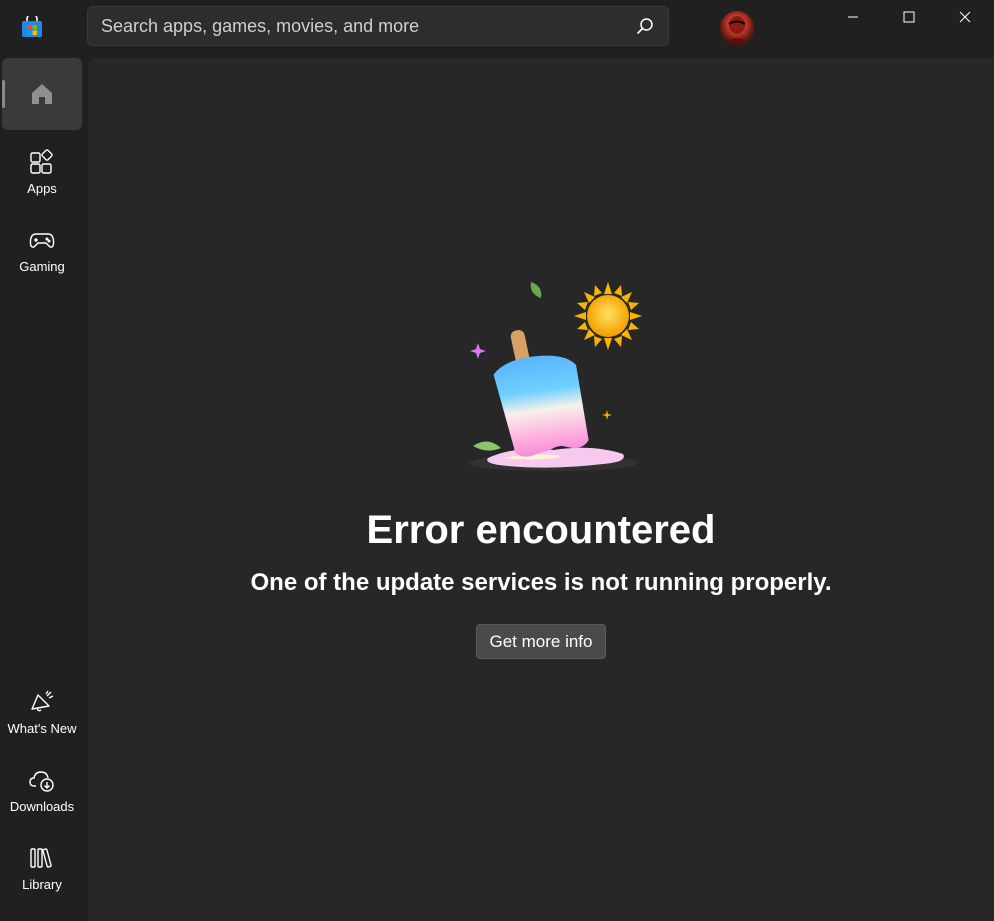 The height and width of the screenshot is (921, 994). Describe the element at coordinates (42, 884) in the screenshot. I see `sidebar-item-label: Library` at that location.